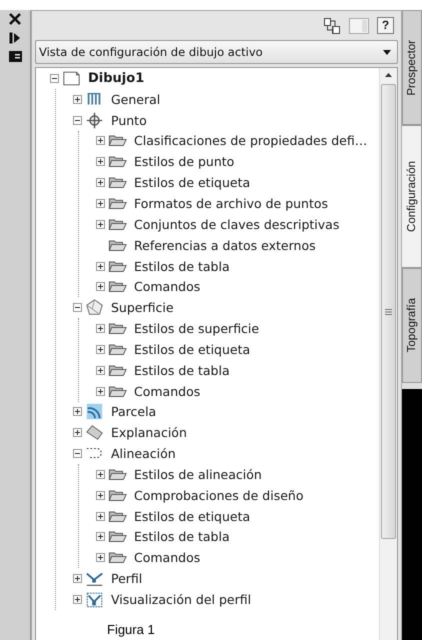 Image resolution: width=422 pixels, height=640 pixels. I want to click on close-icon, so click(15, 19).